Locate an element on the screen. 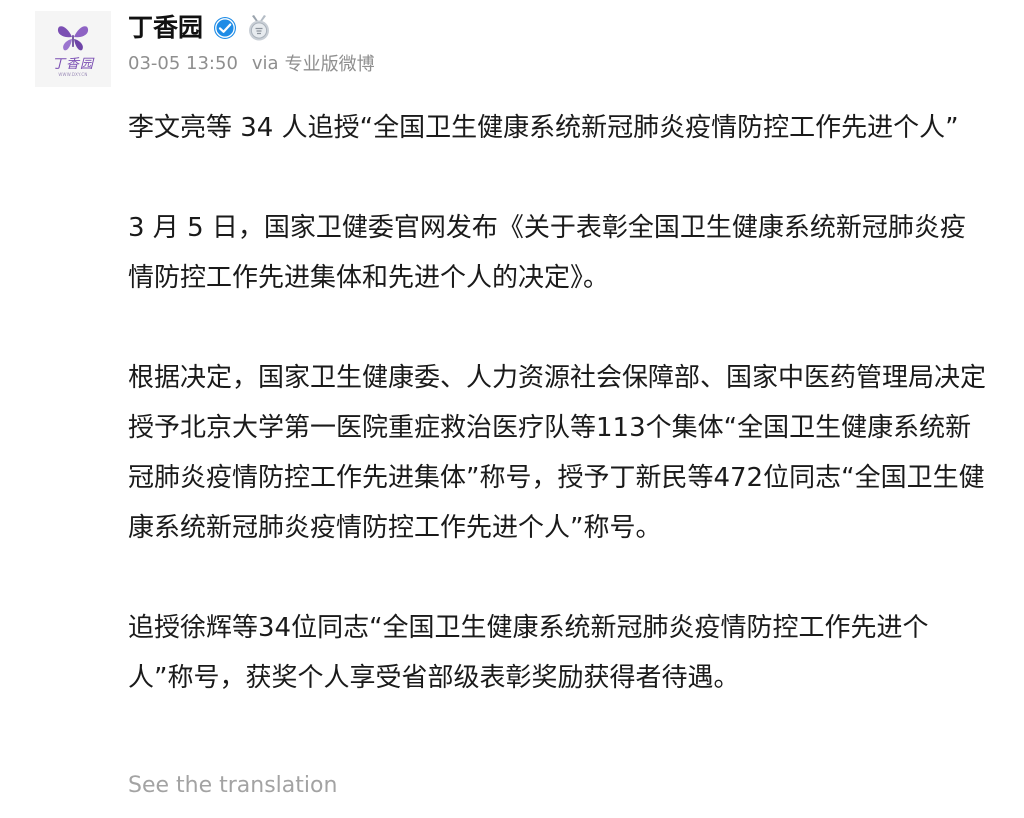 The image size is (1024, 818). author-name-row: 丁香园 is located at coordinates (199, 28).